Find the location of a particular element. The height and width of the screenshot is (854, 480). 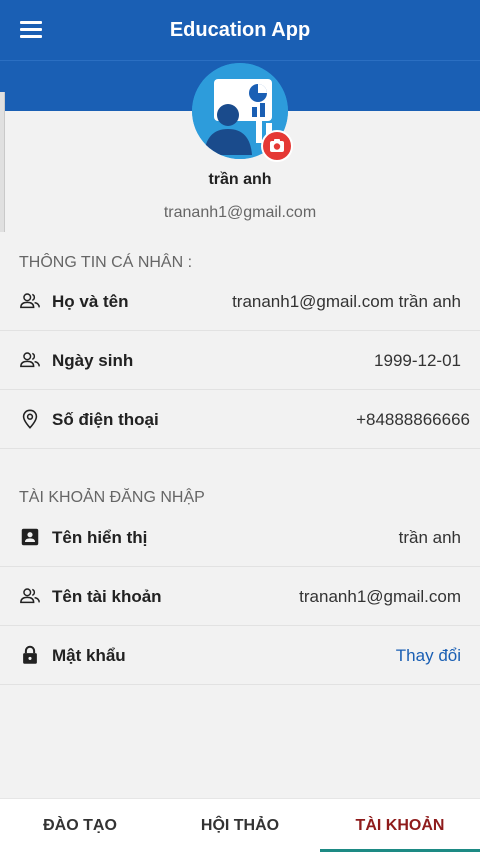

row-full-name: Họ và tên trananh1@gmail.com trần anh is located at coordinates (240, 301).